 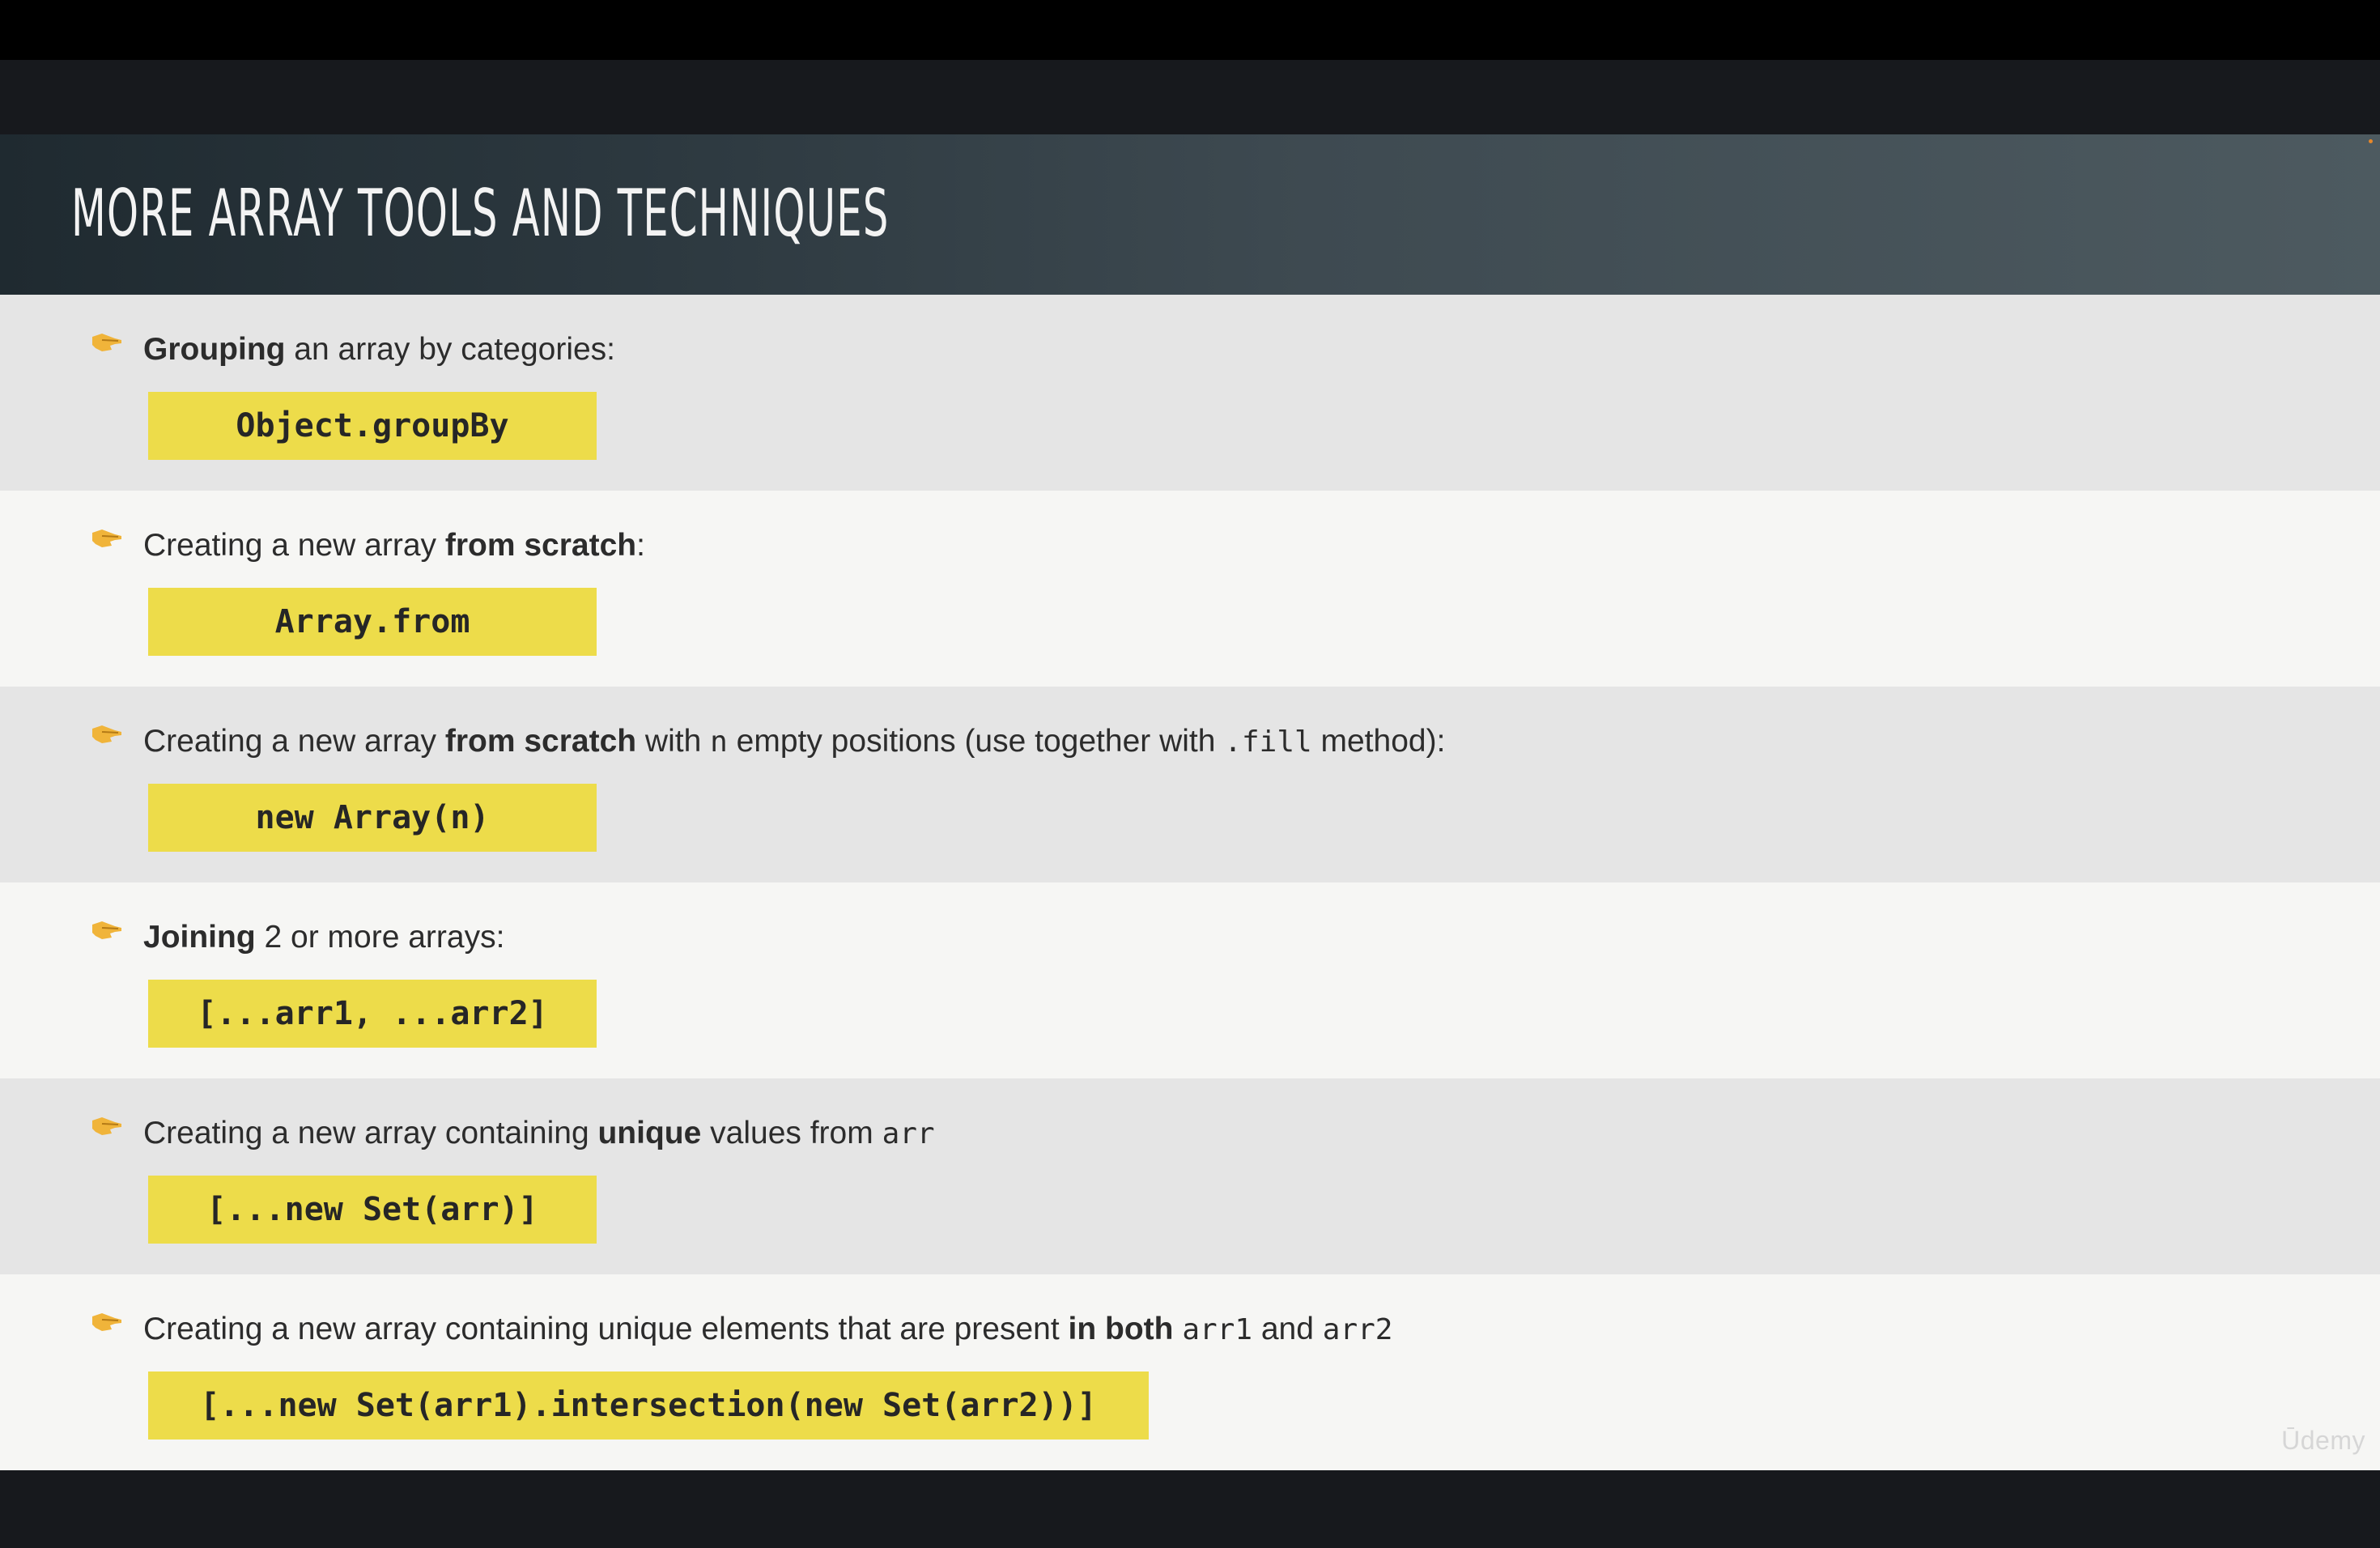 What do you see at coordinates (908, 1133) in the screenshot?
I see `inline-code: arr` at bounding box center [908, 1133].